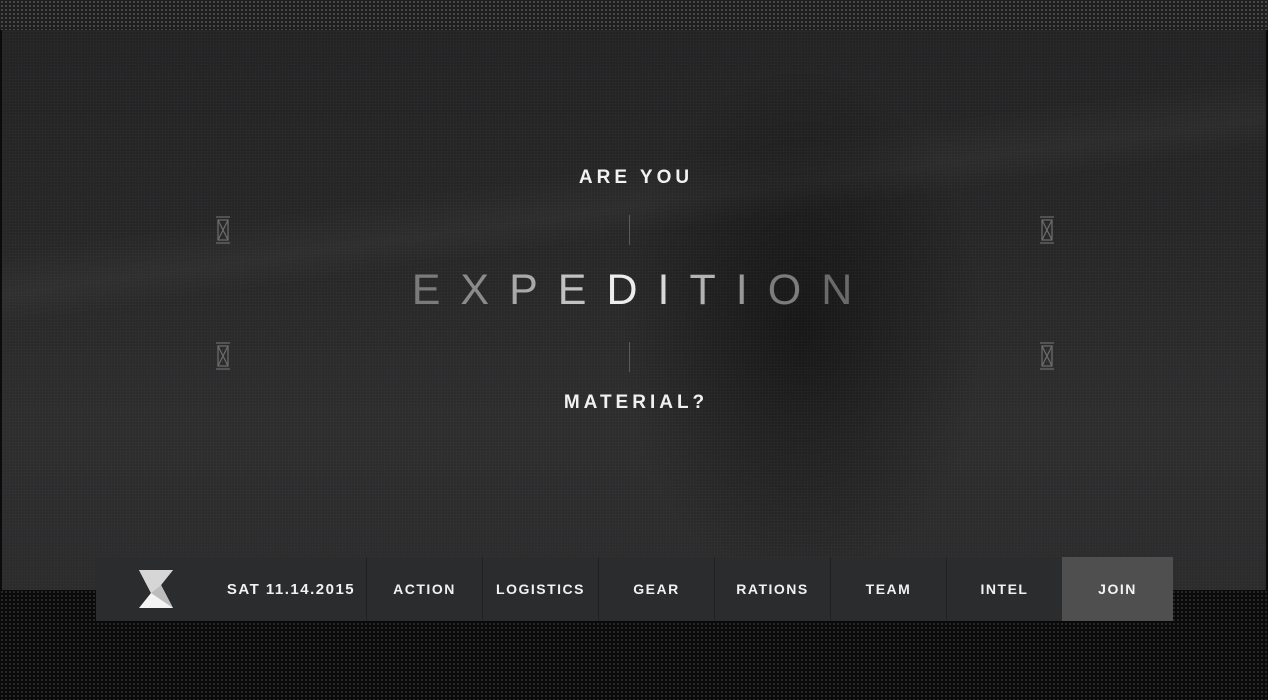 This screenshot has height=700, width=1268. I want to click on hourglass-logo-icon, so click(156, 589).